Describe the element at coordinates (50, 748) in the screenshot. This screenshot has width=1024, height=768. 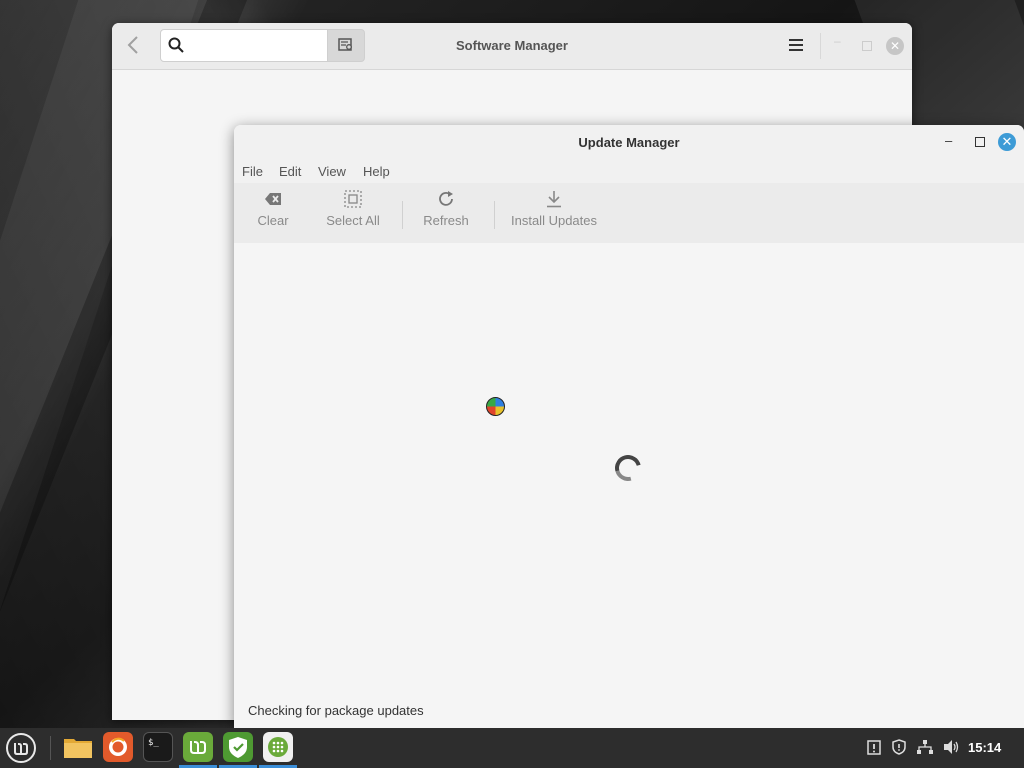
I see `taskbar-separator` at that location.